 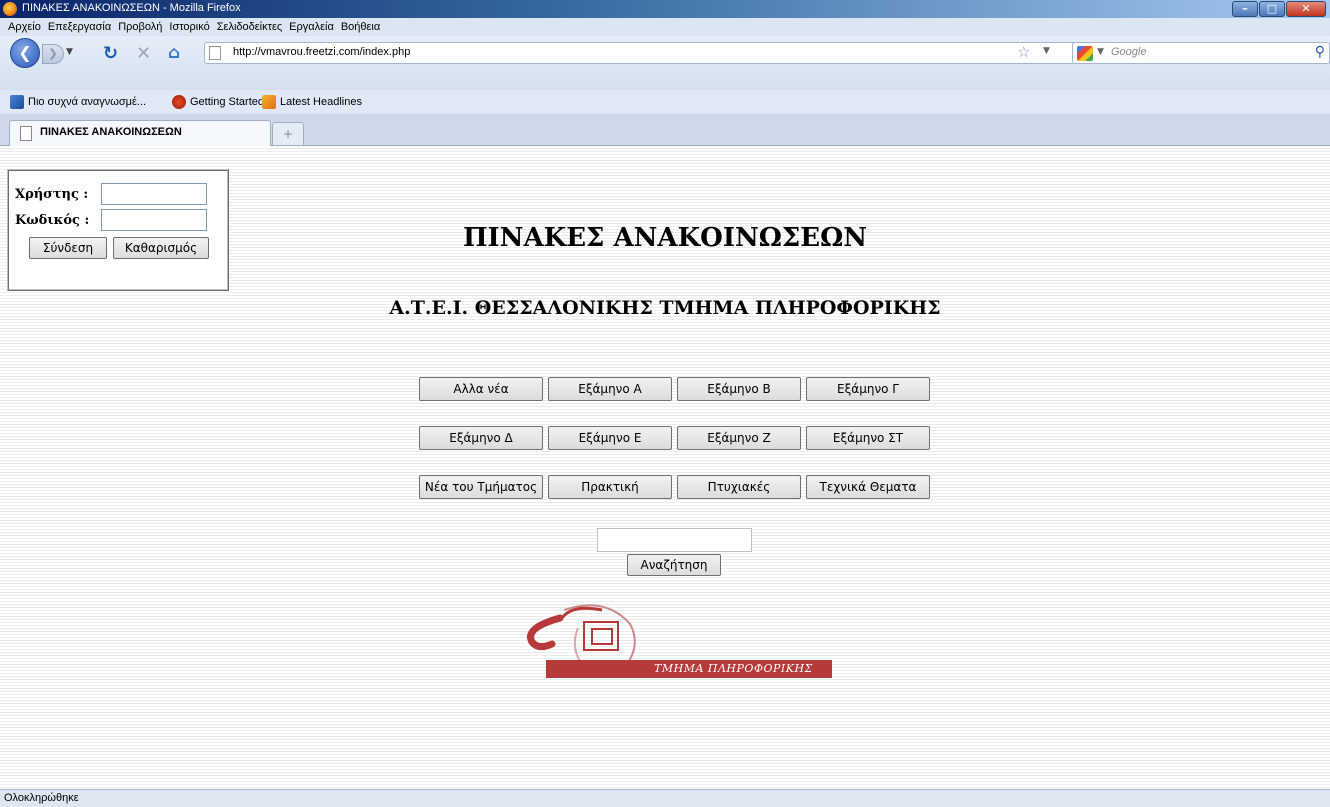 I want to click on button-department-news: Νέα του Τμήματος, so click(x=481, y=487).